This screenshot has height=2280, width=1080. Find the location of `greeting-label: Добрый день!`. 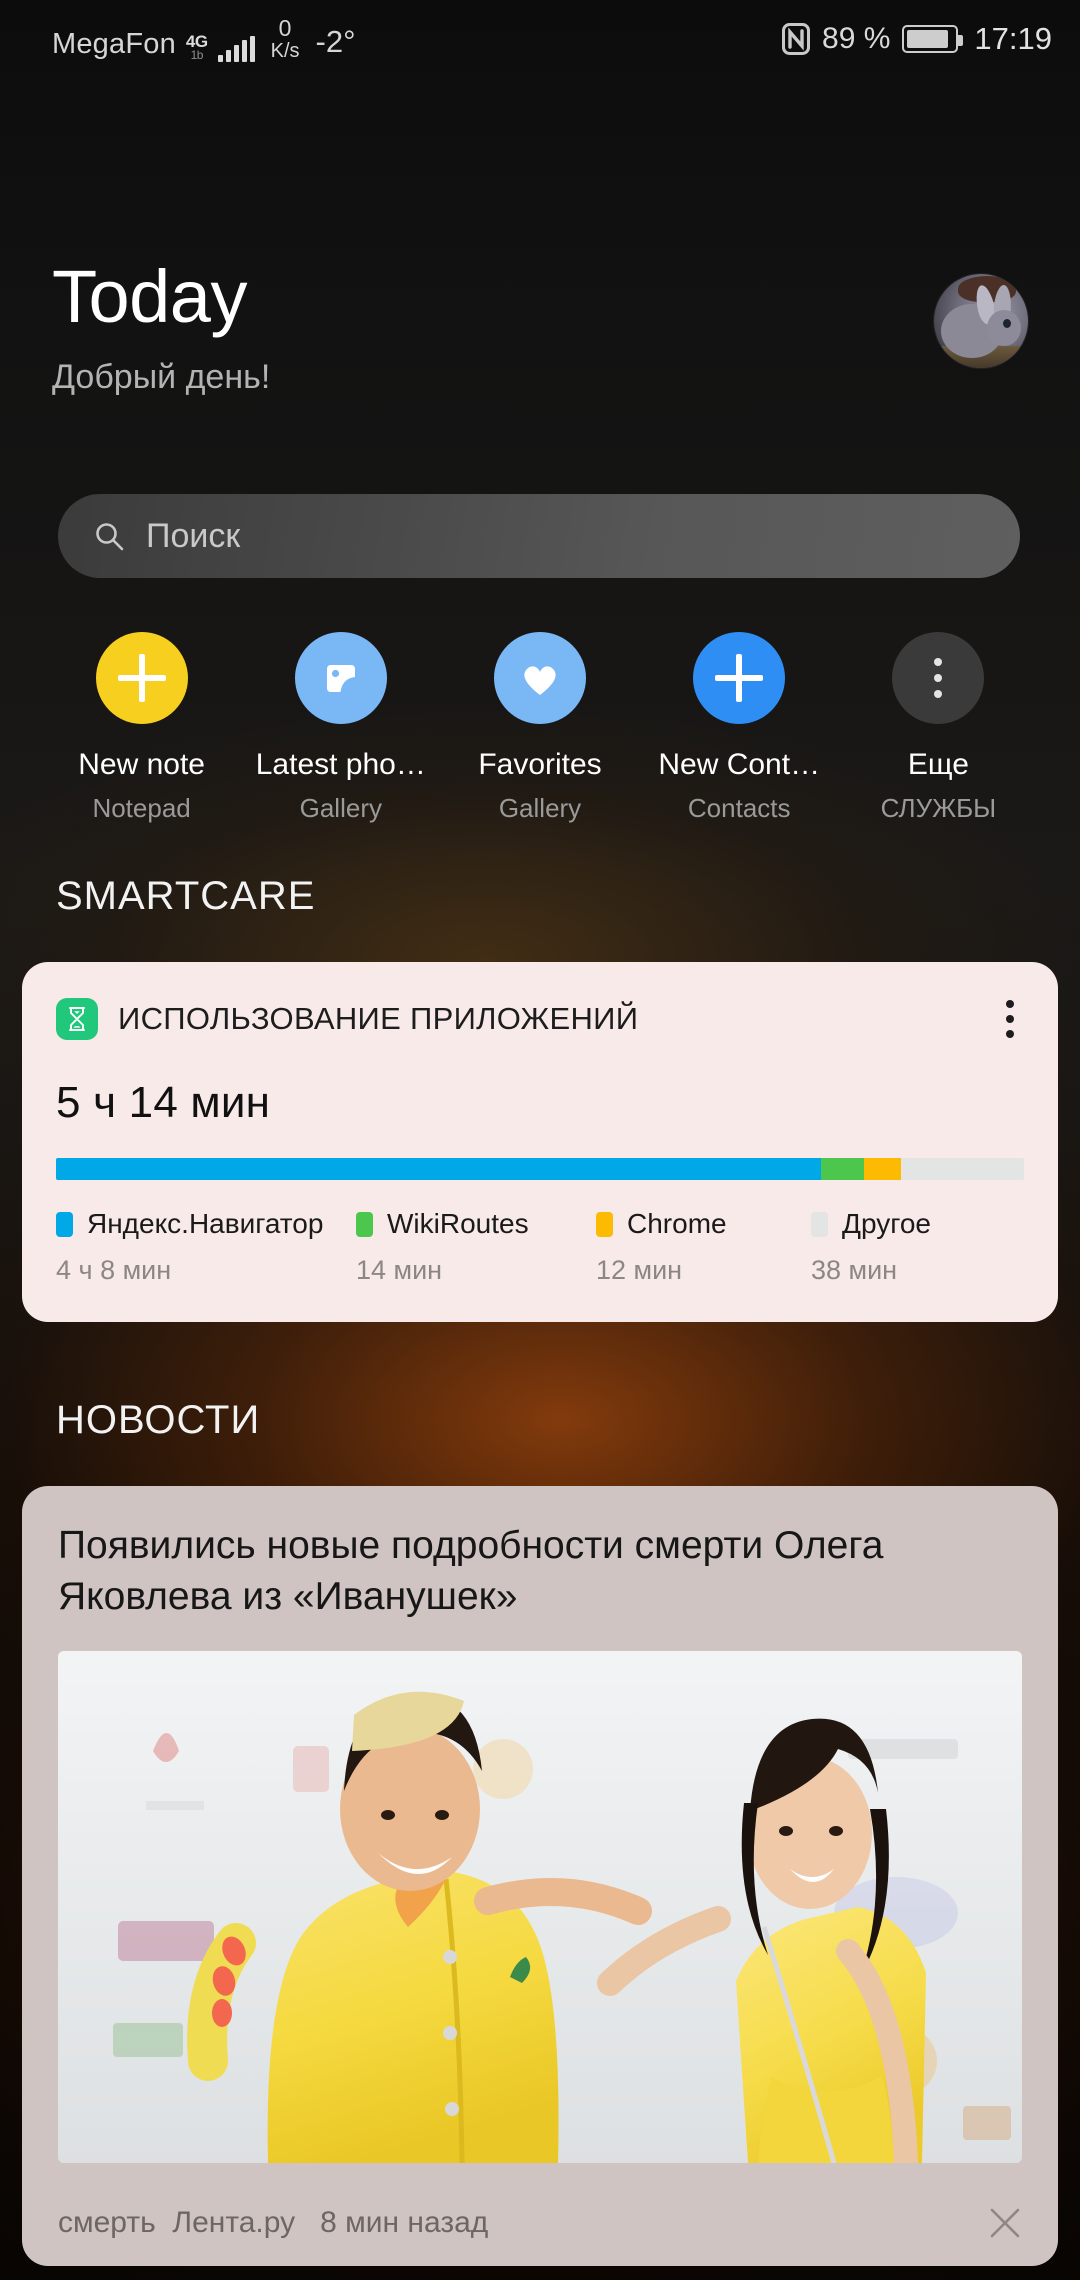

greeting-label: Добрый день! is located at coordinates (161, 377).